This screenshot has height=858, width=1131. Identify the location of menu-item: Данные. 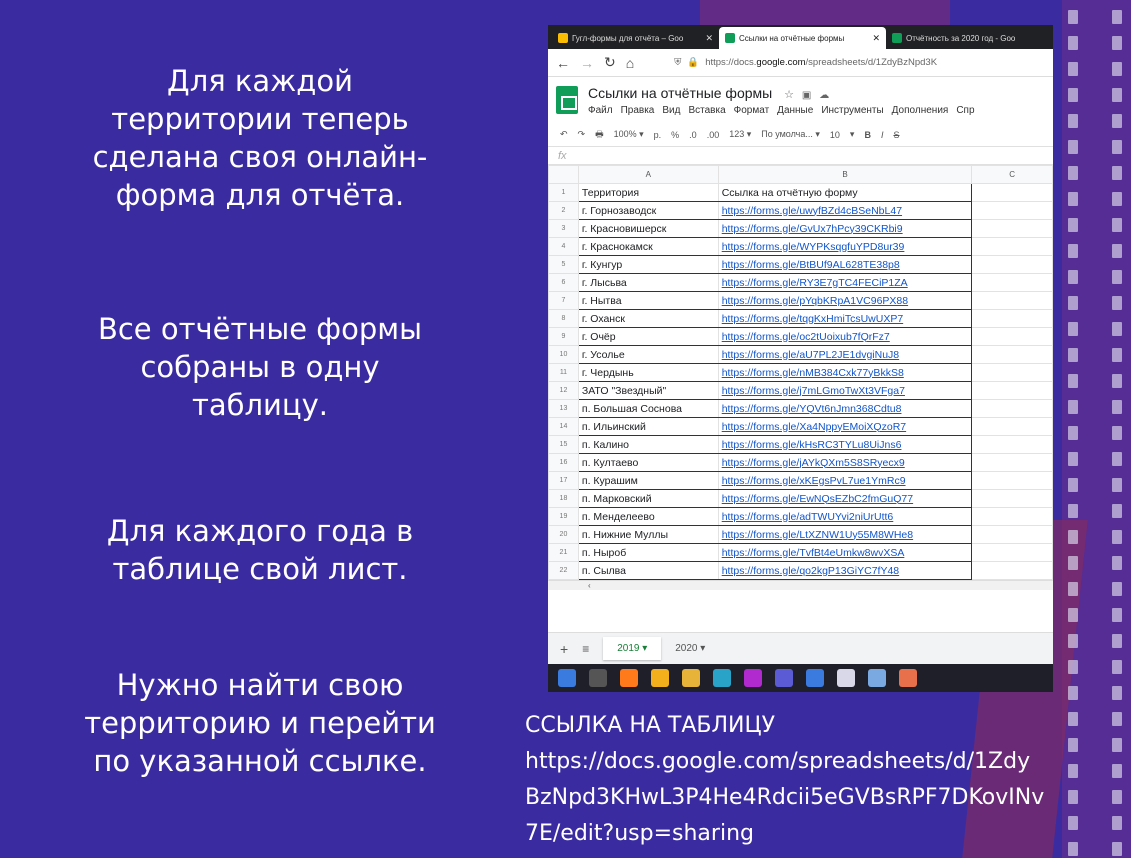
(795, 110).